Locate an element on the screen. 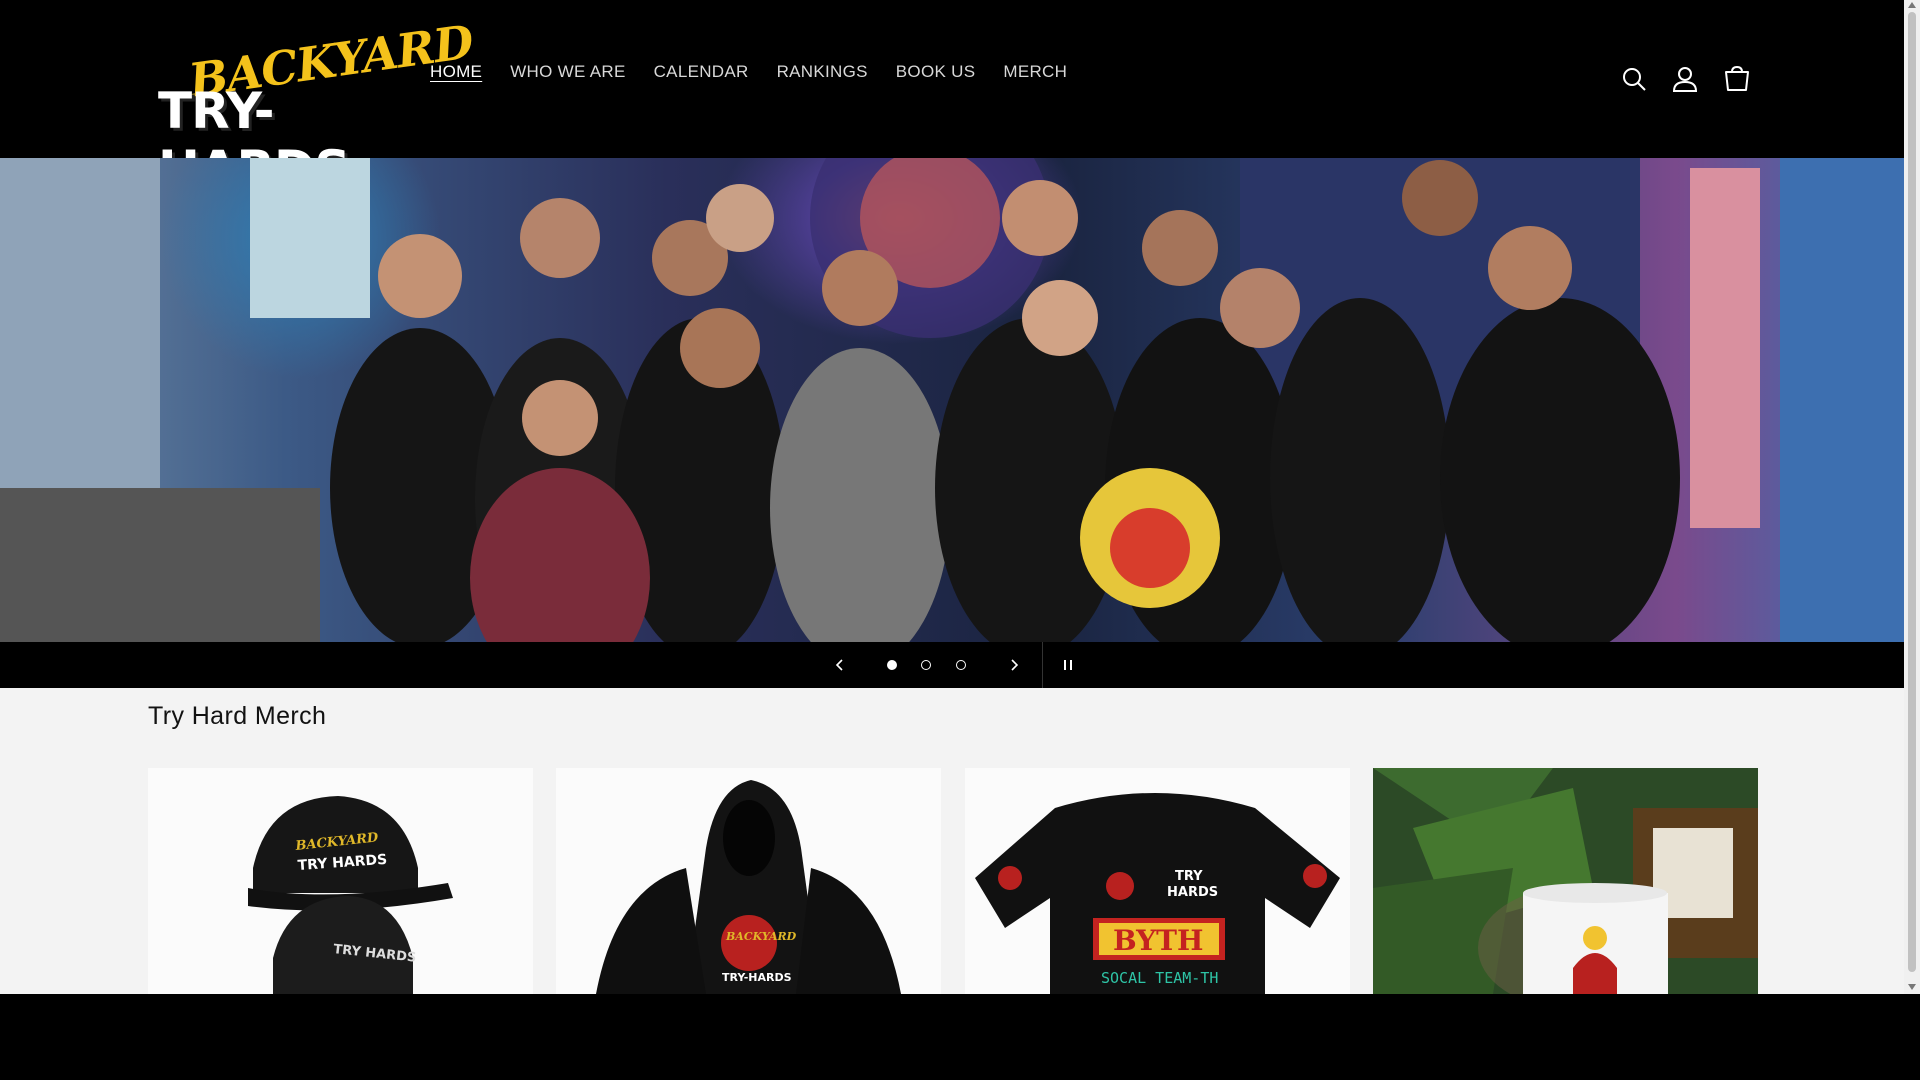 This screenshot has width=1920, height=1080. slideshow-controls is located at coordinates (952, 665).